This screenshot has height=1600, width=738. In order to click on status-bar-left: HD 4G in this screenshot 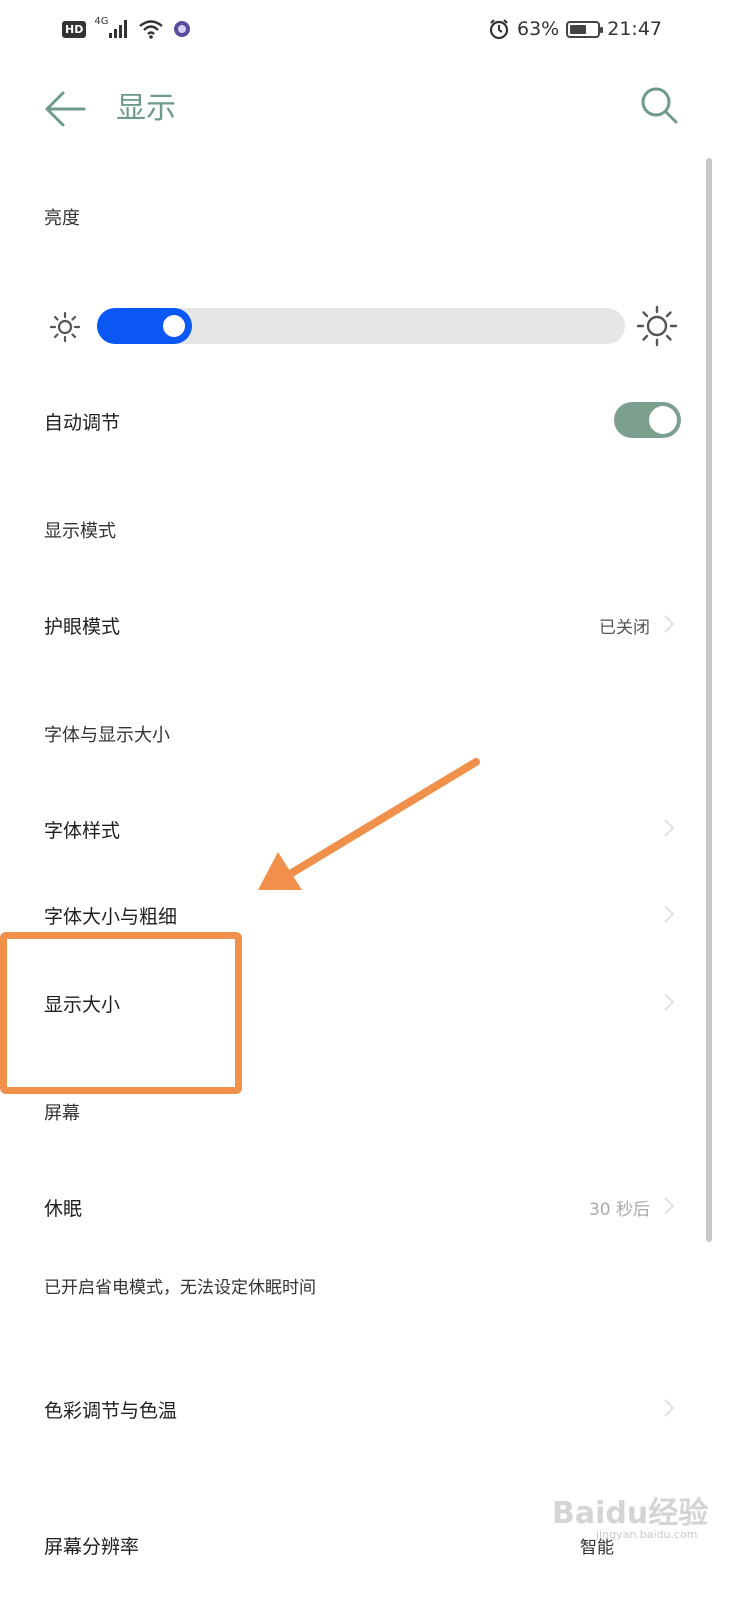, I will do `click(127, 29)`.